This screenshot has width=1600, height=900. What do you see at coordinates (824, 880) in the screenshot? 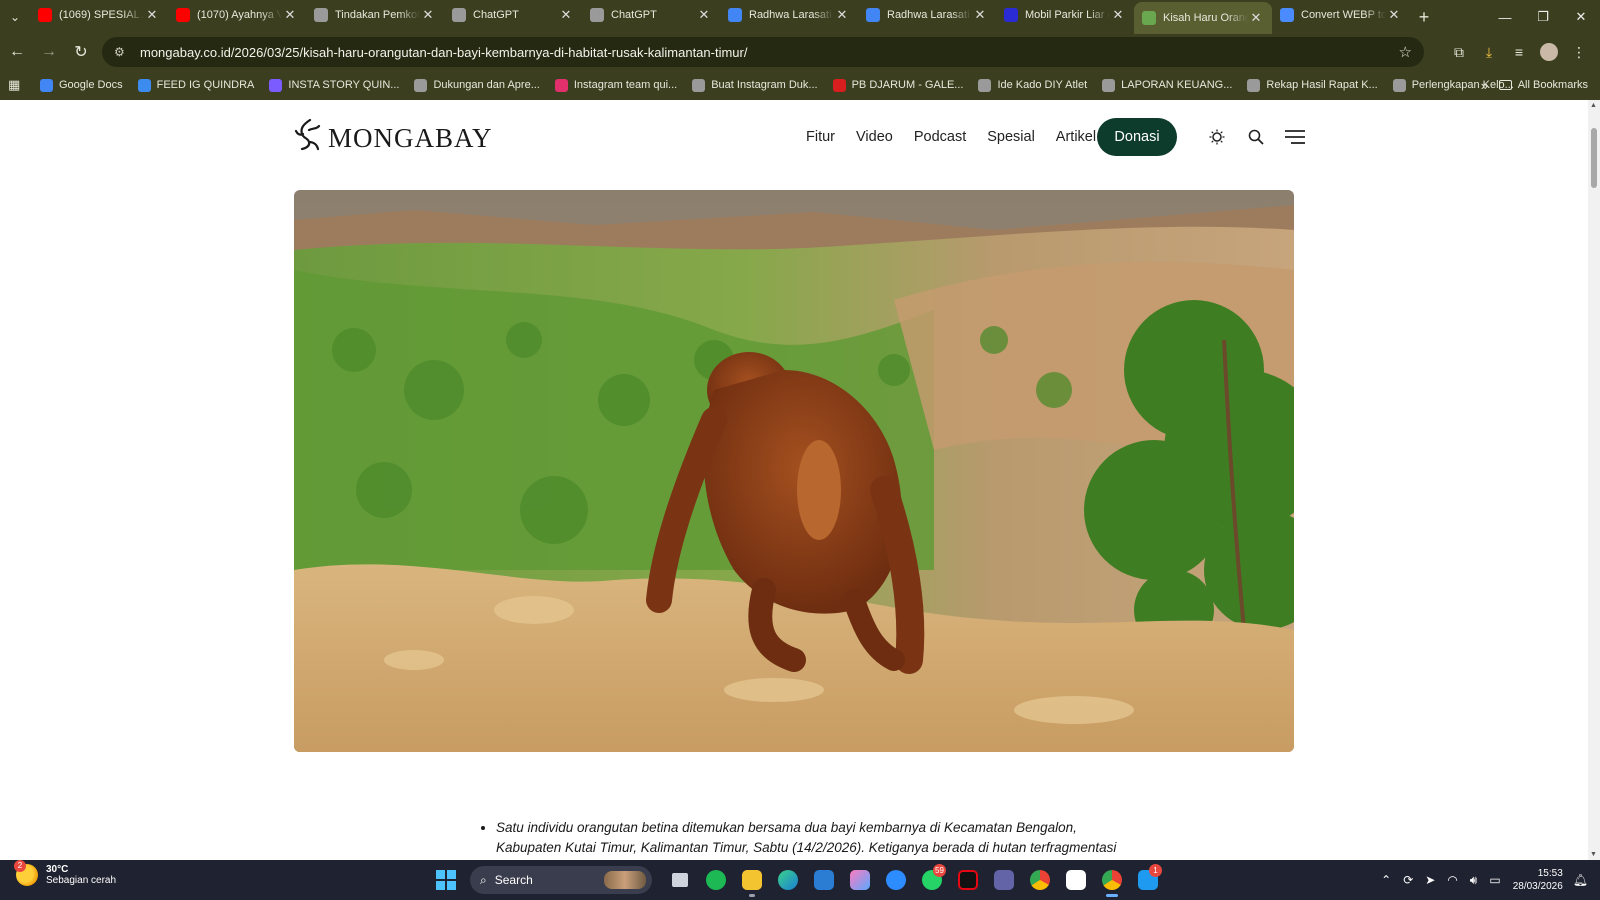
I see `outlook-icon` at bounding box center [824, 880].